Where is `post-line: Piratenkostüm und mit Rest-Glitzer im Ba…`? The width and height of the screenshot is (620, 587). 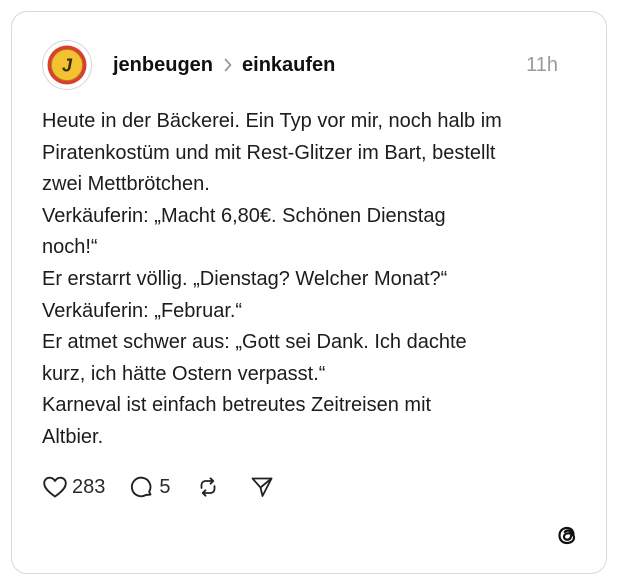 post-line: Piratenkostüm und mit Rest-Glitzer im Ba… is located at coordinates (269, 152).